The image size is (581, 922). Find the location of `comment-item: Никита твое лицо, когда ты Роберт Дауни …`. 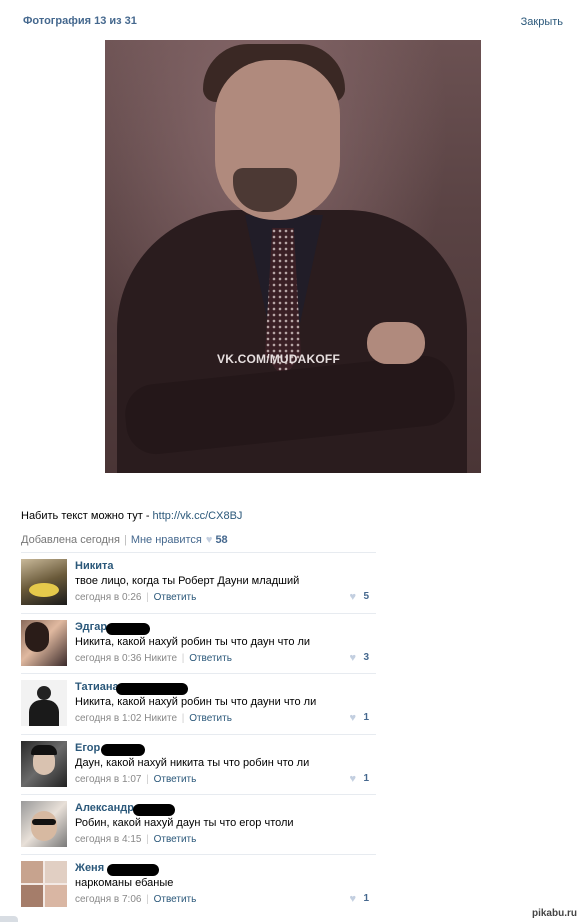

comment-item: Никита твое лицо, когда ты Роберт Дауни … is located at coordinates (198, 582).